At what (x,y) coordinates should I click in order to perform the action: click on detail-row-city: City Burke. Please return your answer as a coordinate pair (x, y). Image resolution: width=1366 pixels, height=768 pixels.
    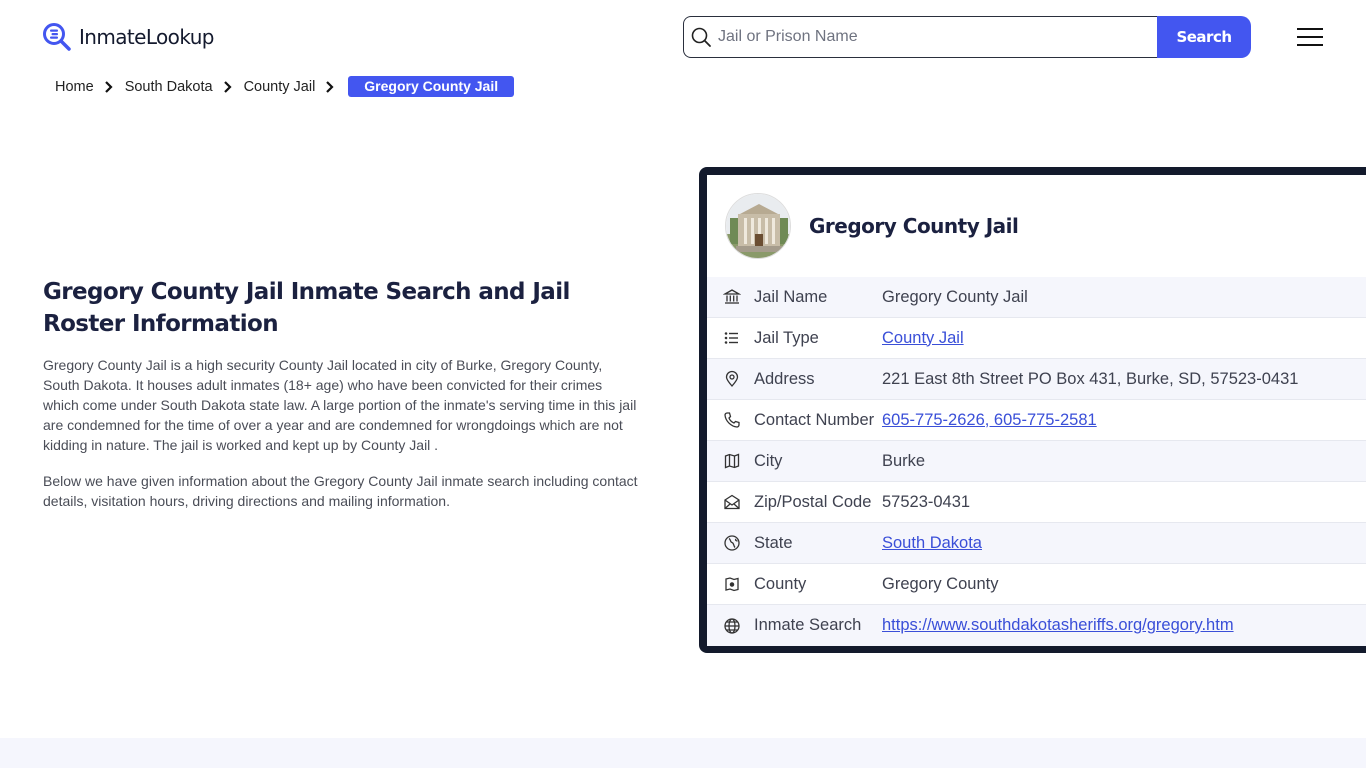
    Looking at the image, I should click on (1036, 461).